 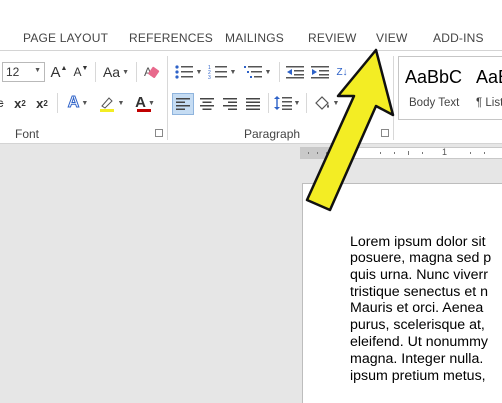 I want to click on tab-add-ins: ADD-INS, so click(x=458, y=38).